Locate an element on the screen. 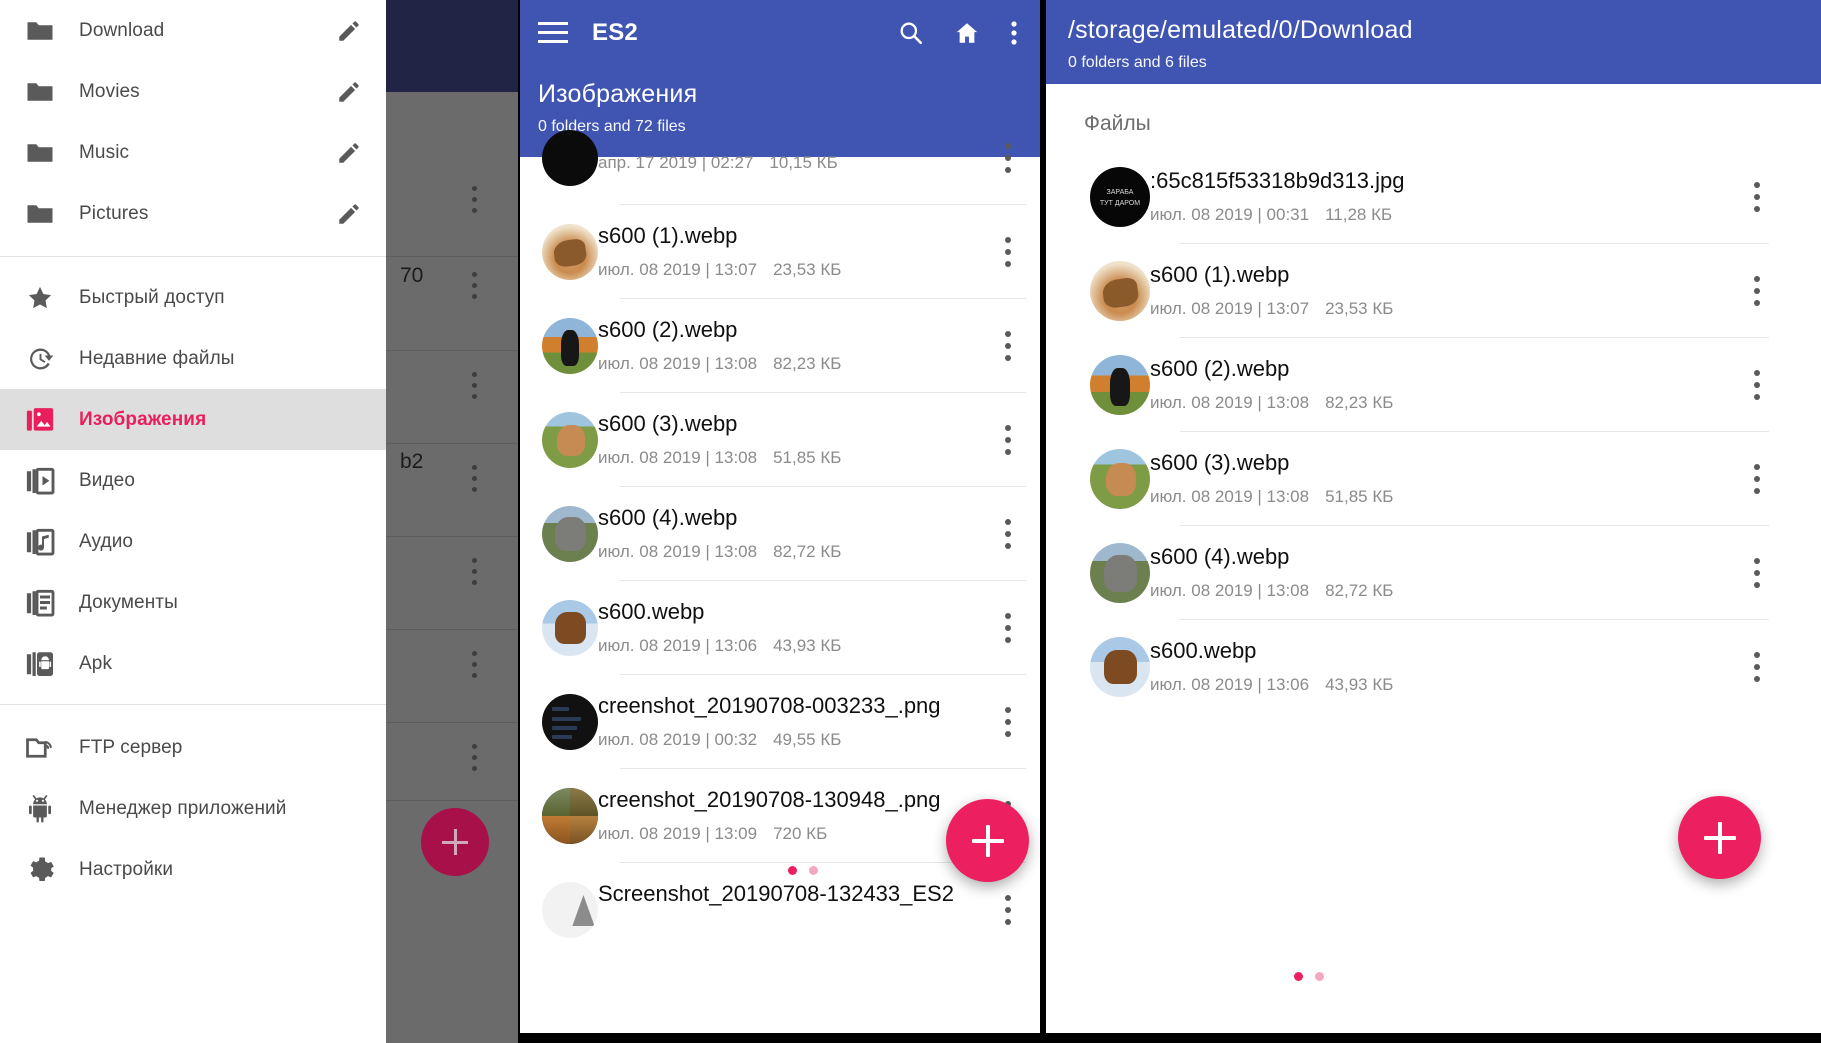 The height and width of the screenshot is (1043, 1821). drawer-folder-list: Download Movies Music Pictures is located at coordinates (193, 122).